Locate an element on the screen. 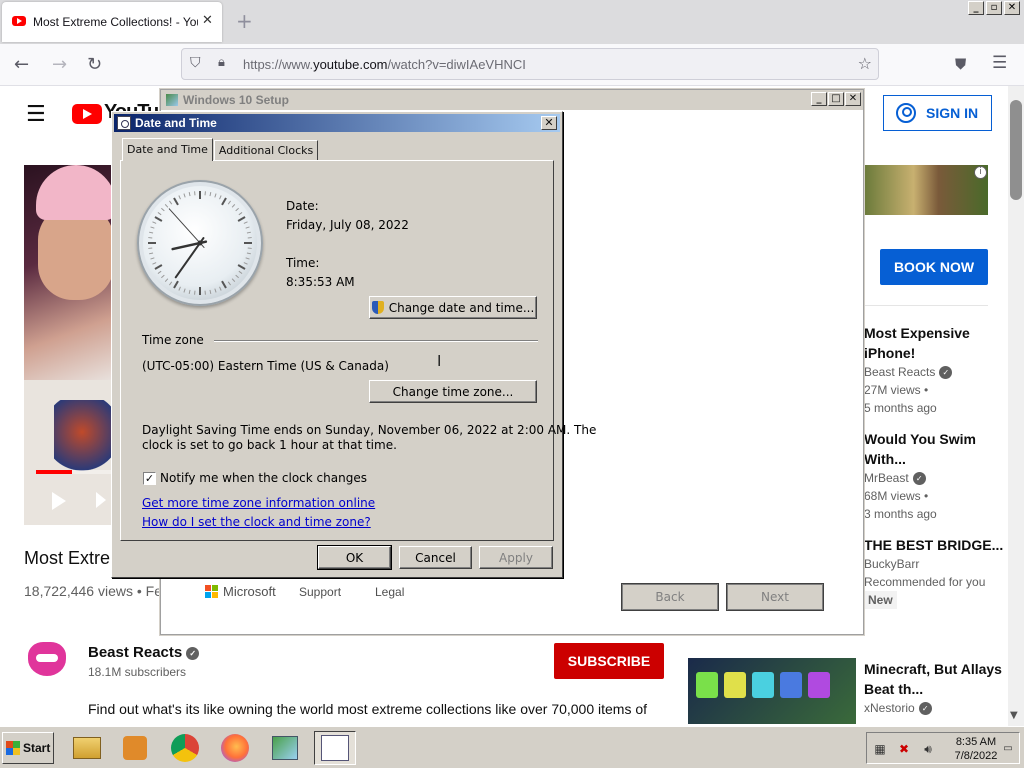 Image resolution: width=1024 pixels, height=768 pixels. reload-icon: ↻ is located at coordinates (94, 64).